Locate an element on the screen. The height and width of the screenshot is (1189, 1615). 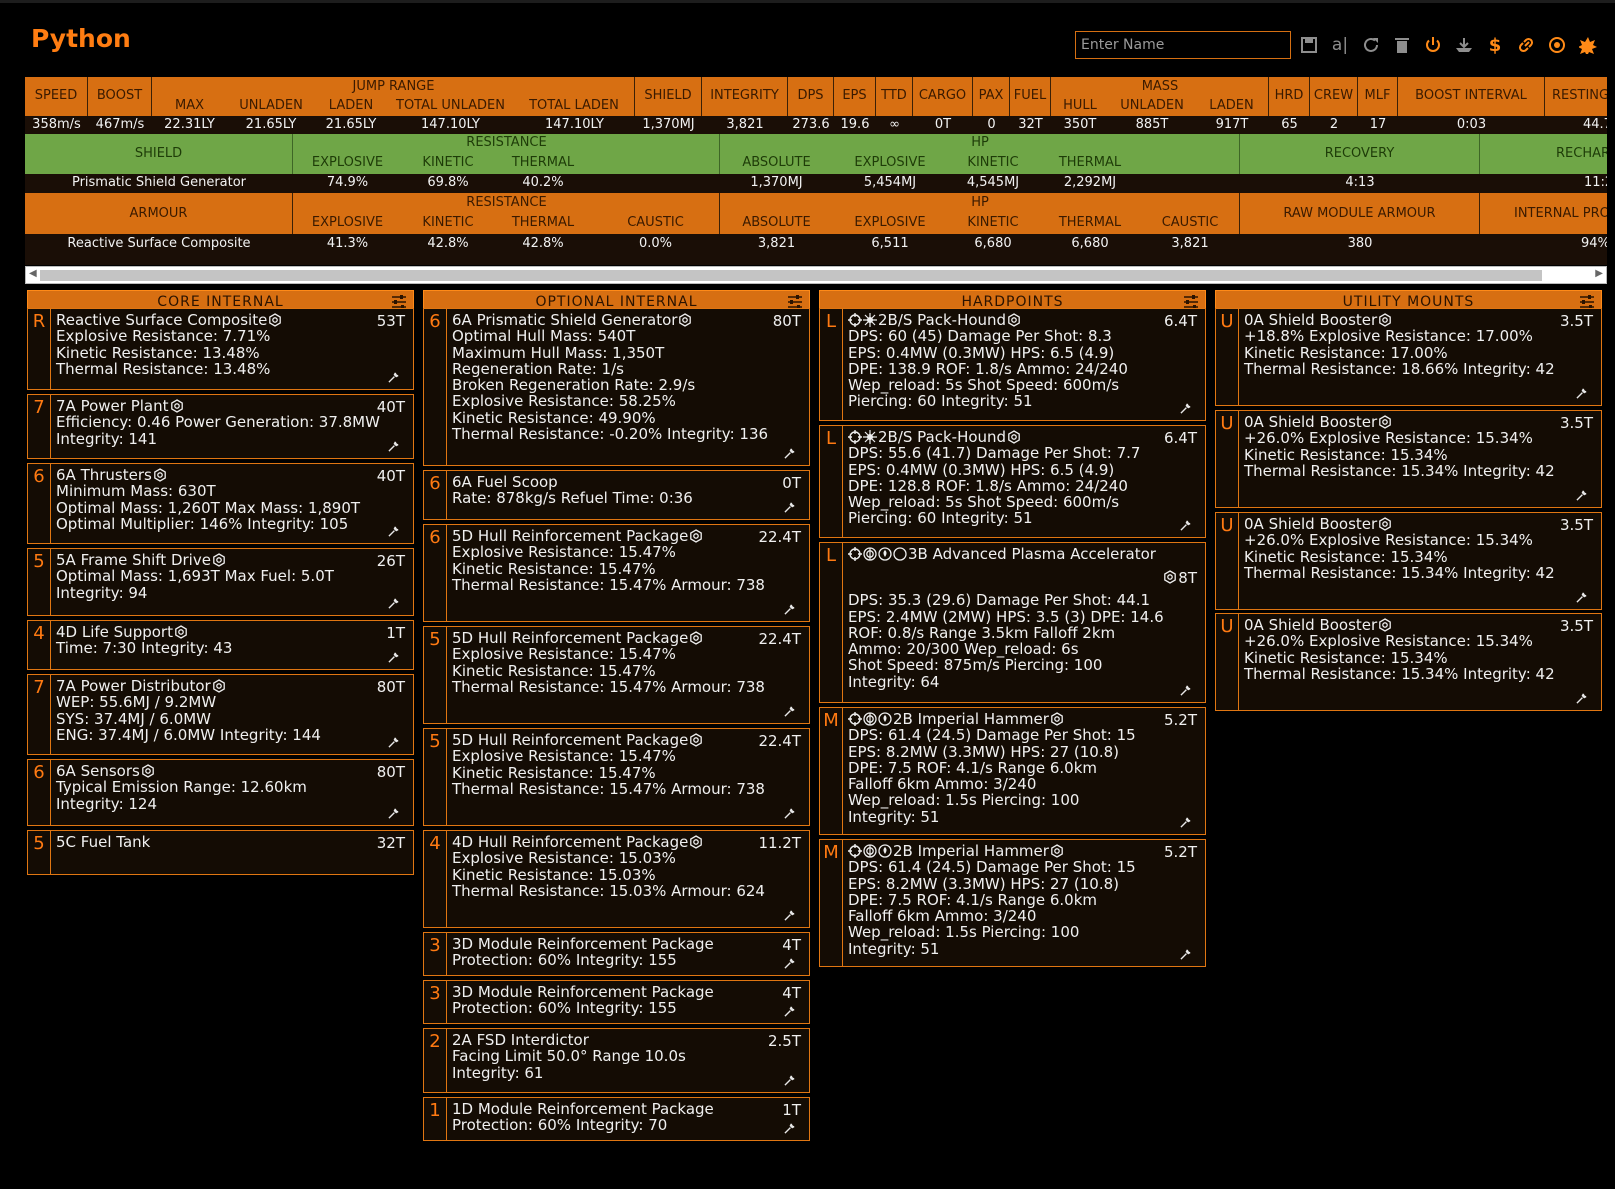
shield-explosive-header: EXPLOSIVE is located at coordinates (347, 162).